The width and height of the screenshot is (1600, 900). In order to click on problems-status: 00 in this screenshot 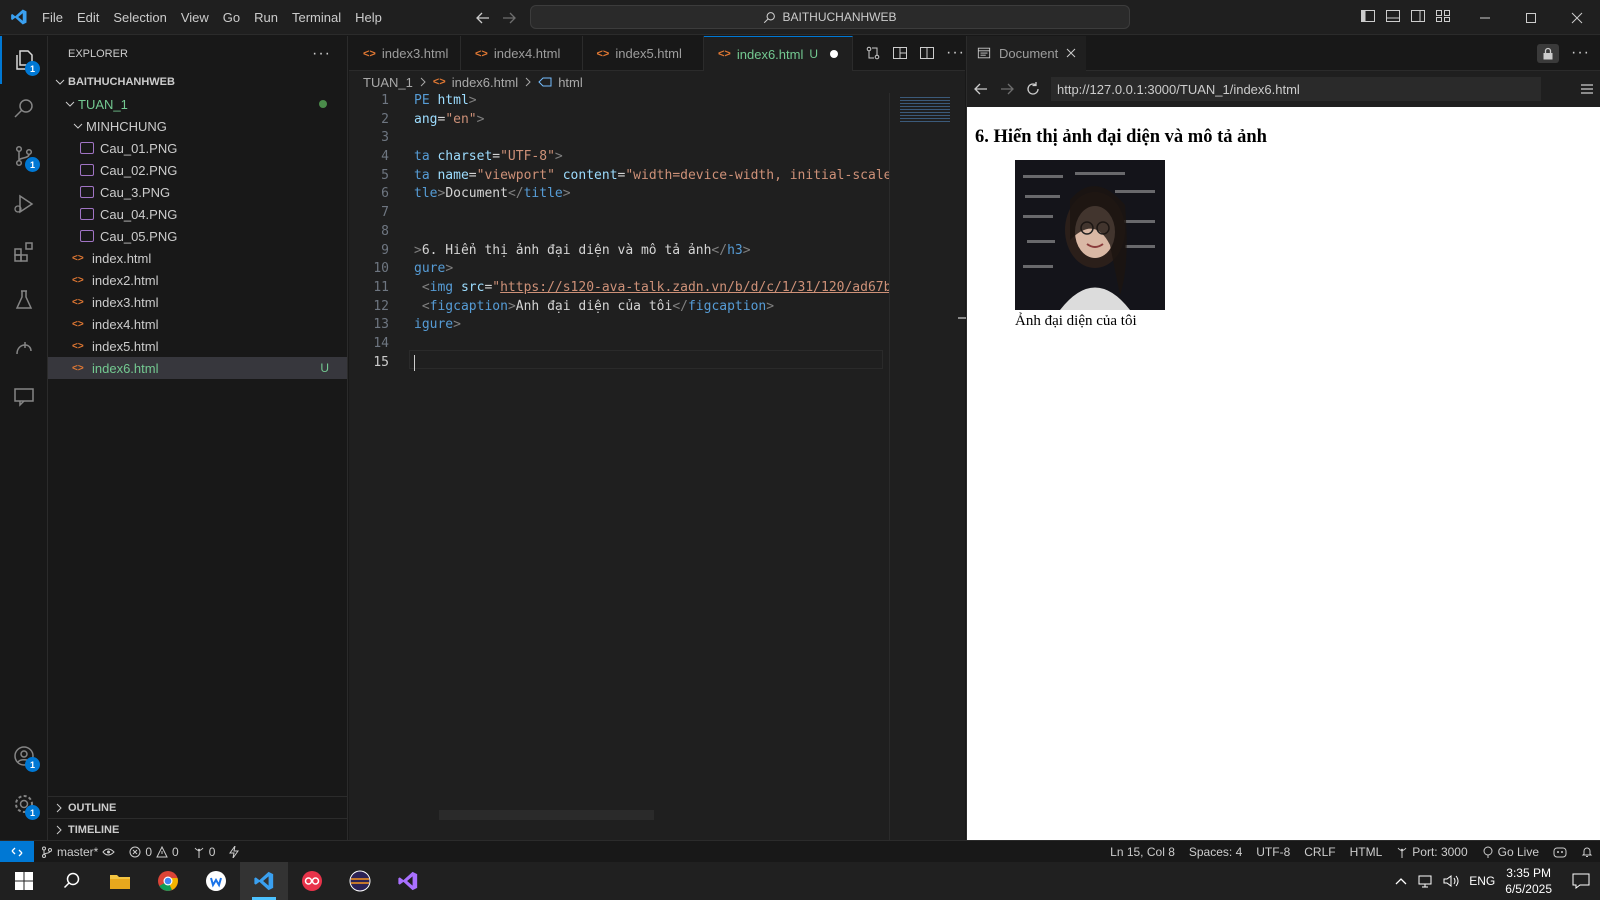, I will do `click(153, 852)`.